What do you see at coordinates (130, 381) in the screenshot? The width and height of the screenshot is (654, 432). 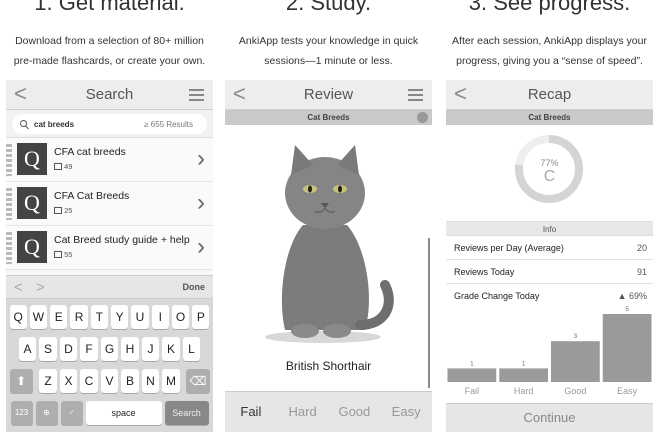 I see `key-b: B` at bounding box center [130, 381].